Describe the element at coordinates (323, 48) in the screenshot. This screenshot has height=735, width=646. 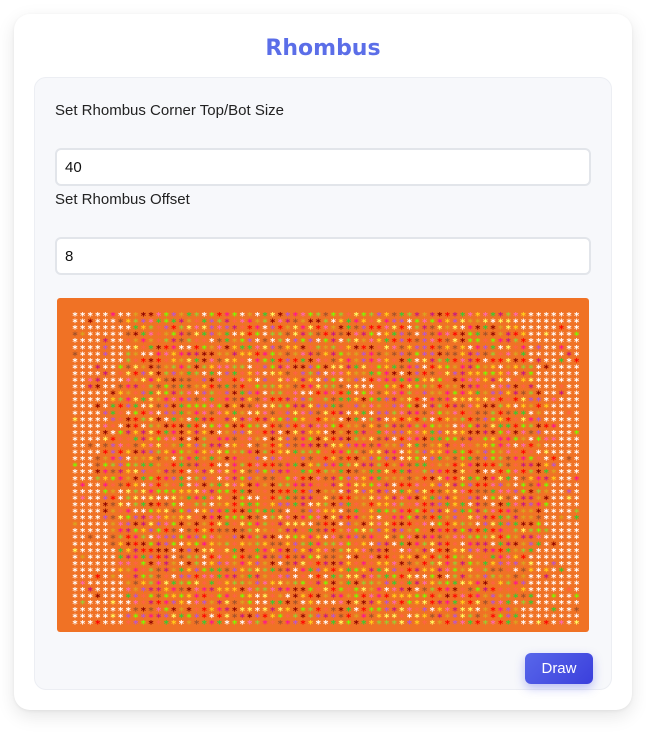
I see `page-title: Rhombus` at that location.